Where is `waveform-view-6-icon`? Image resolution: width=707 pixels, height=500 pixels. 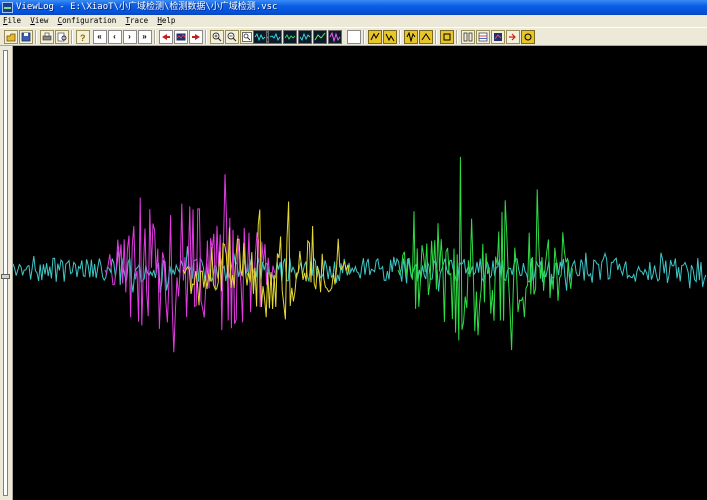 waveform-view-6-icon is located at coordinates (334, 37).